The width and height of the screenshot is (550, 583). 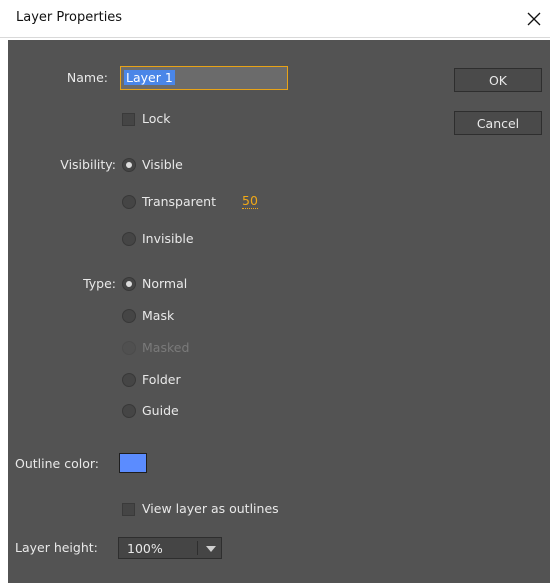 What do you see at coordinates (168, 238) in the screenshot?
I see `radio-invisible-label: Invisible` at bounding box center [168, 238].